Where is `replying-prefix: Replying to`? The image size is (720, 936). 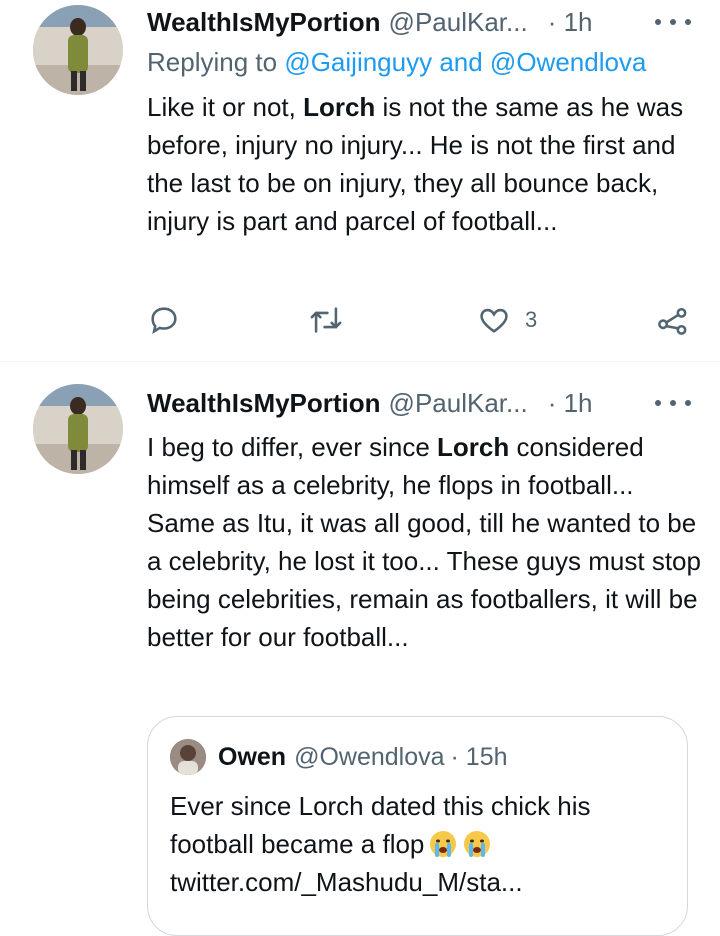
replying-prefix: Replying to is located at coordinates (216, 62).